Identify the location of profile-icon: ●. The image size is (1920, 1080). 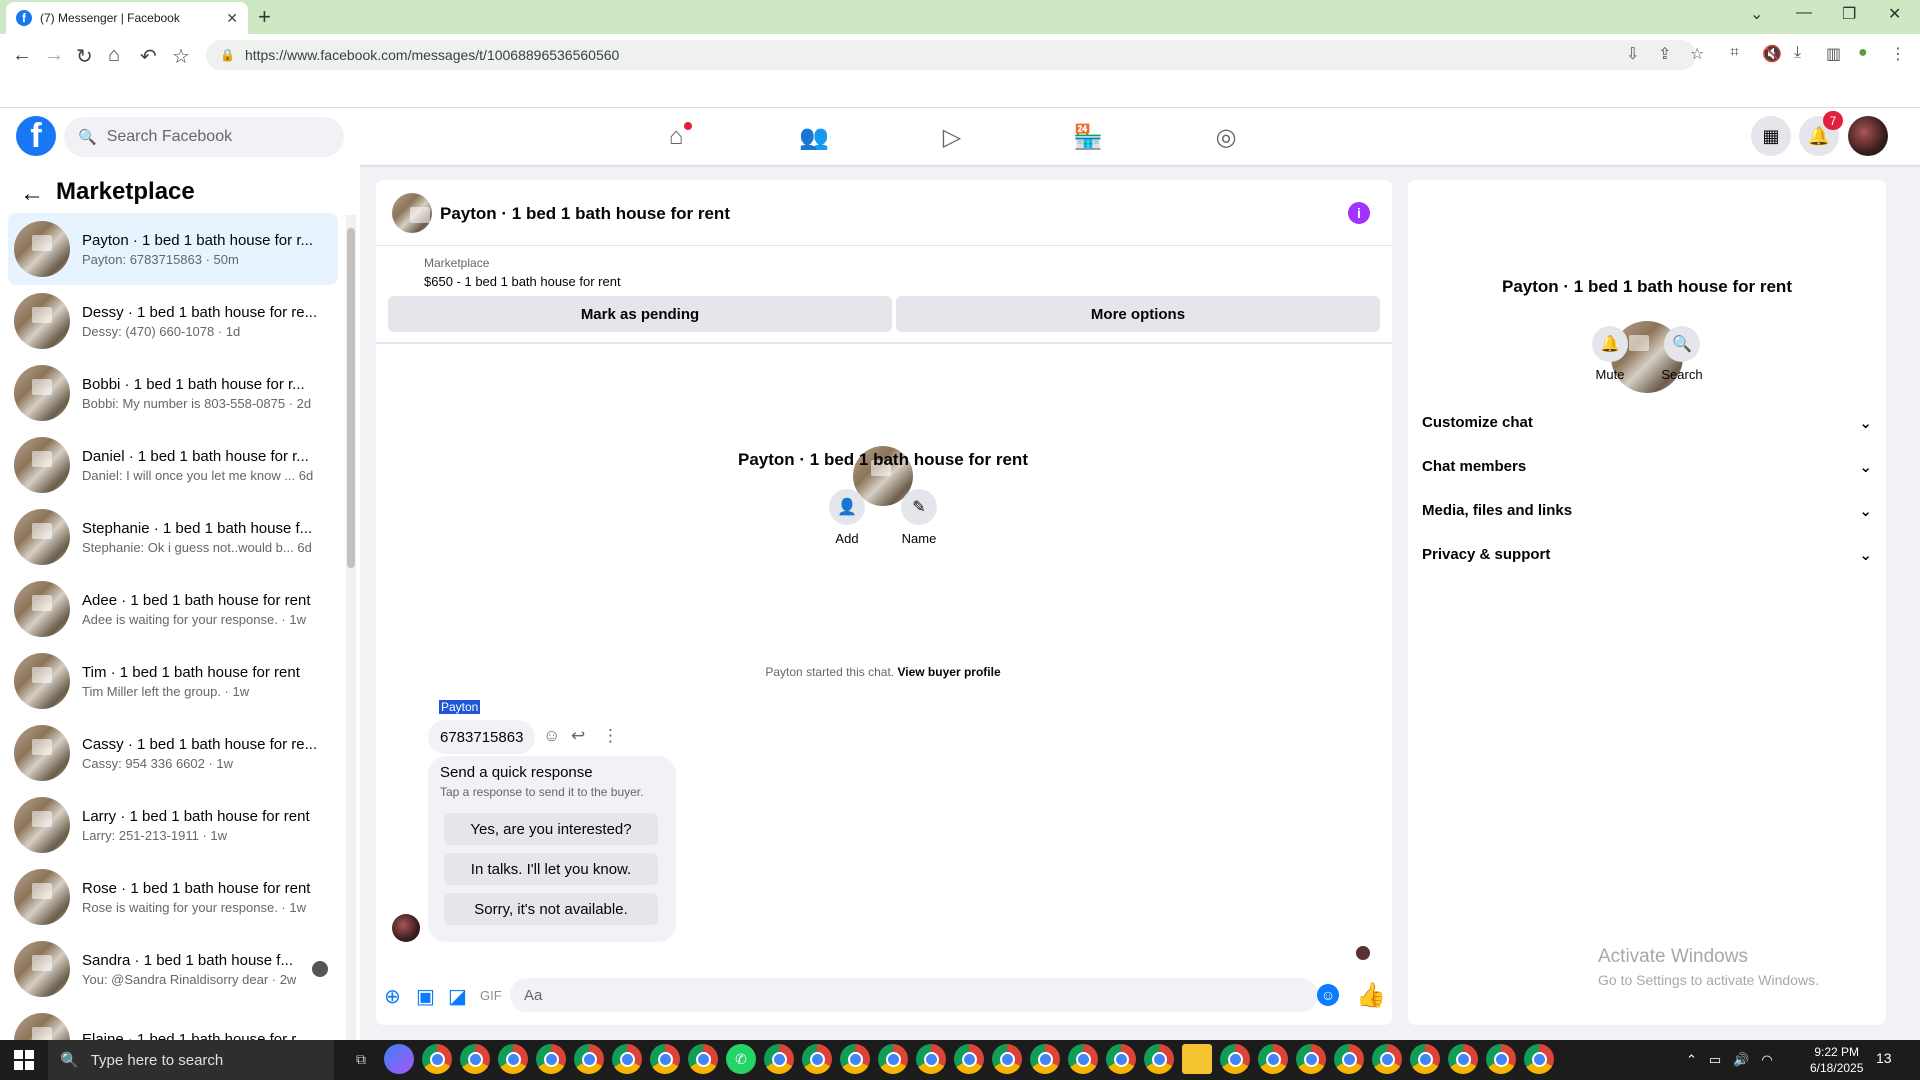
(1863, 53).